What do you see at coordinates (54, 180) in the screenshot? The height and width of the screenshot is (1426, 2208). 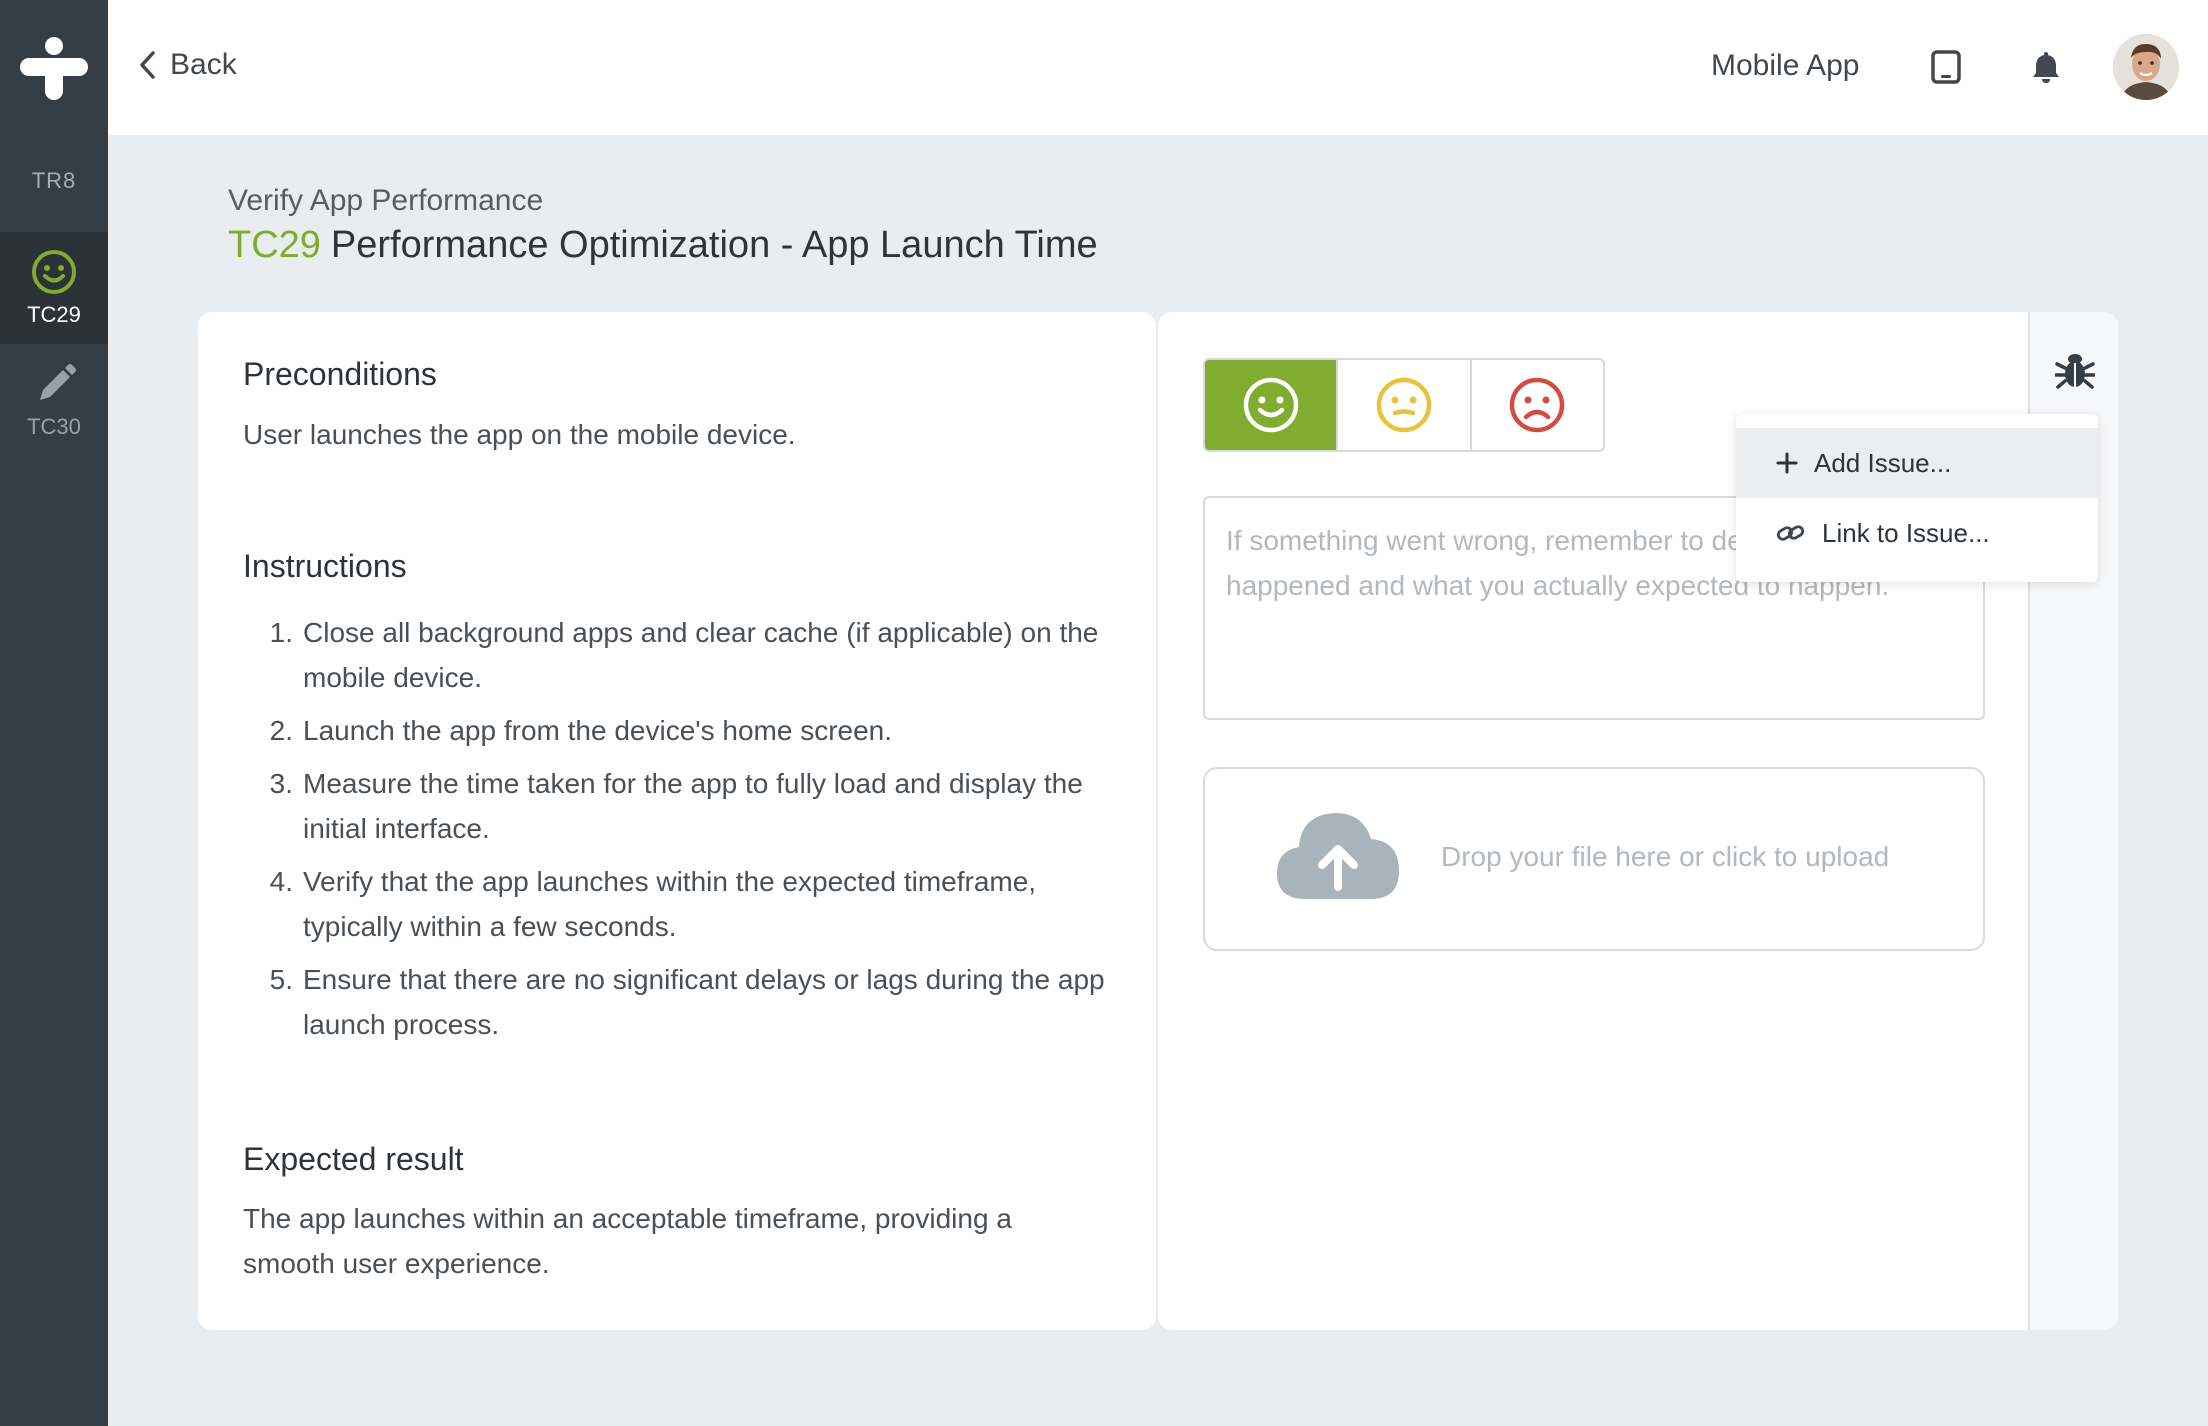 I see `test-run-label: TR8` at bounding box center [54, 180].